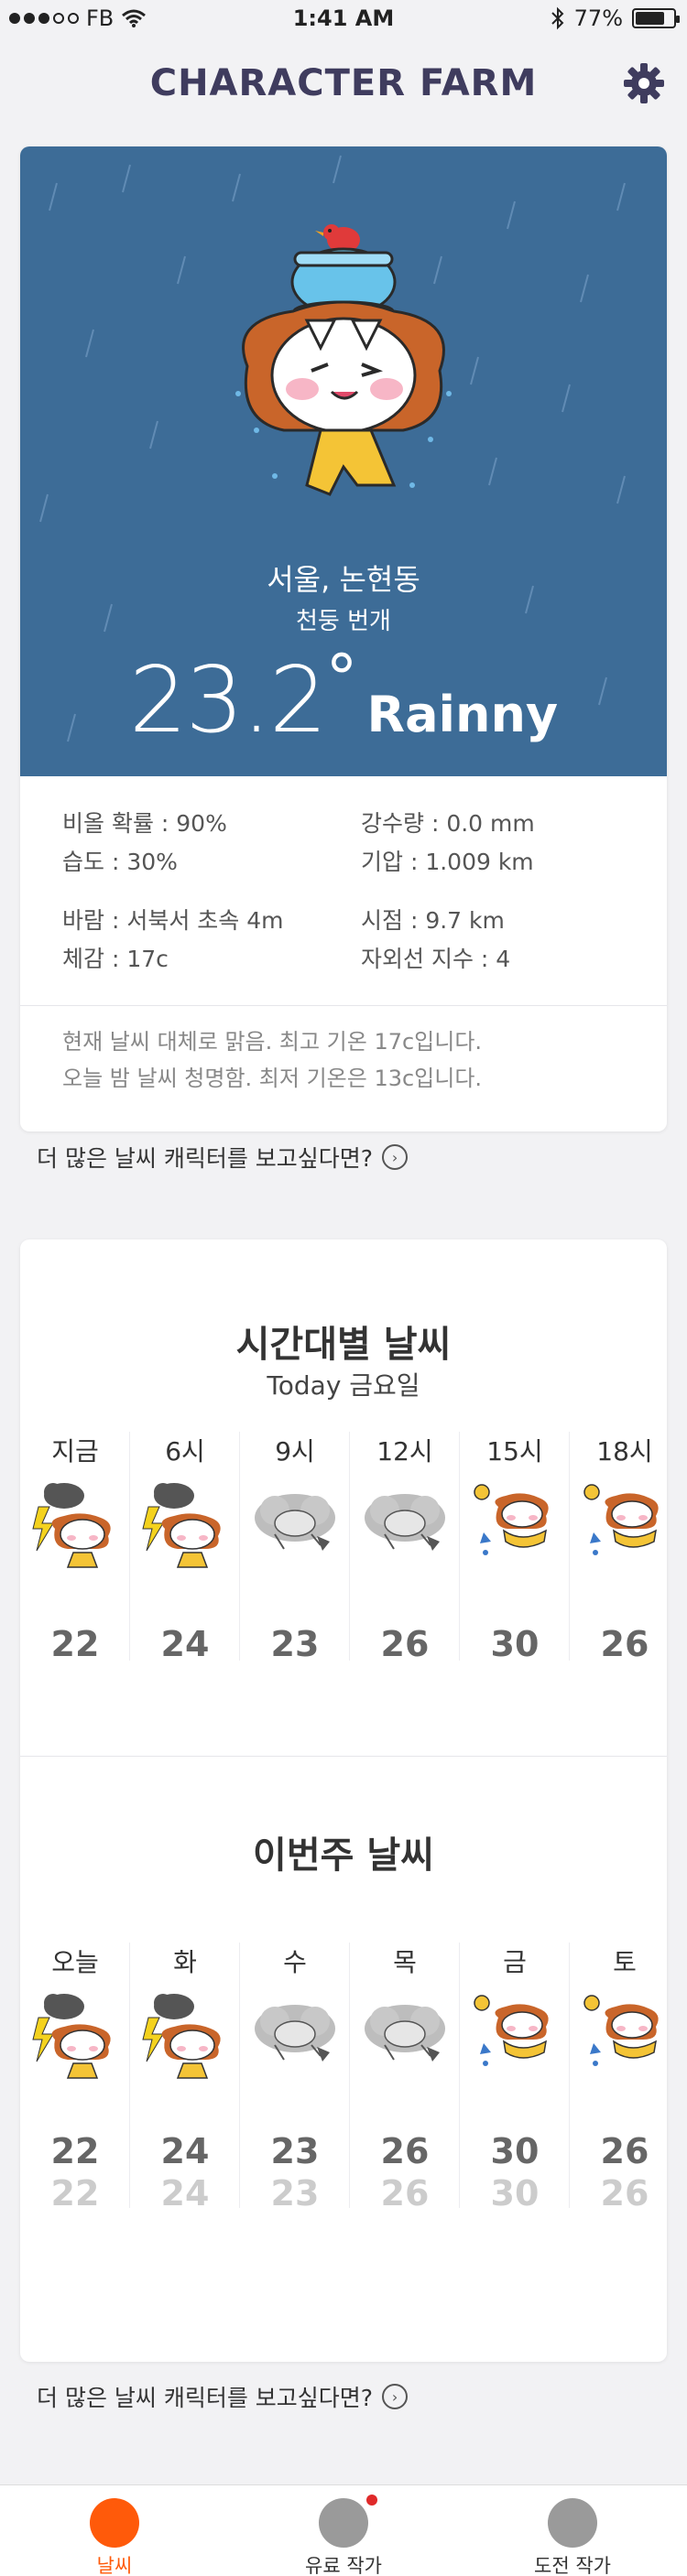 The image size is (687, 2576). I want to click on tab-label: 도전 작가, so click(573, 2566).